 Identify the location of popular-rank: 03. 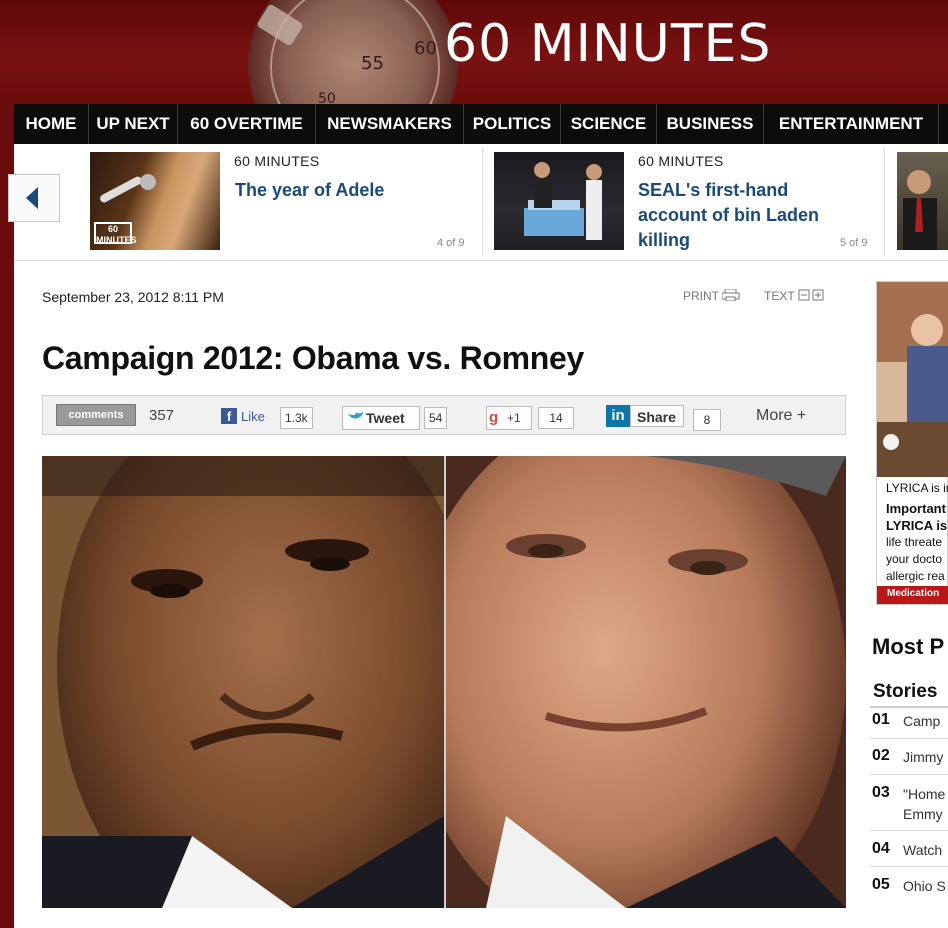
(881, 792).